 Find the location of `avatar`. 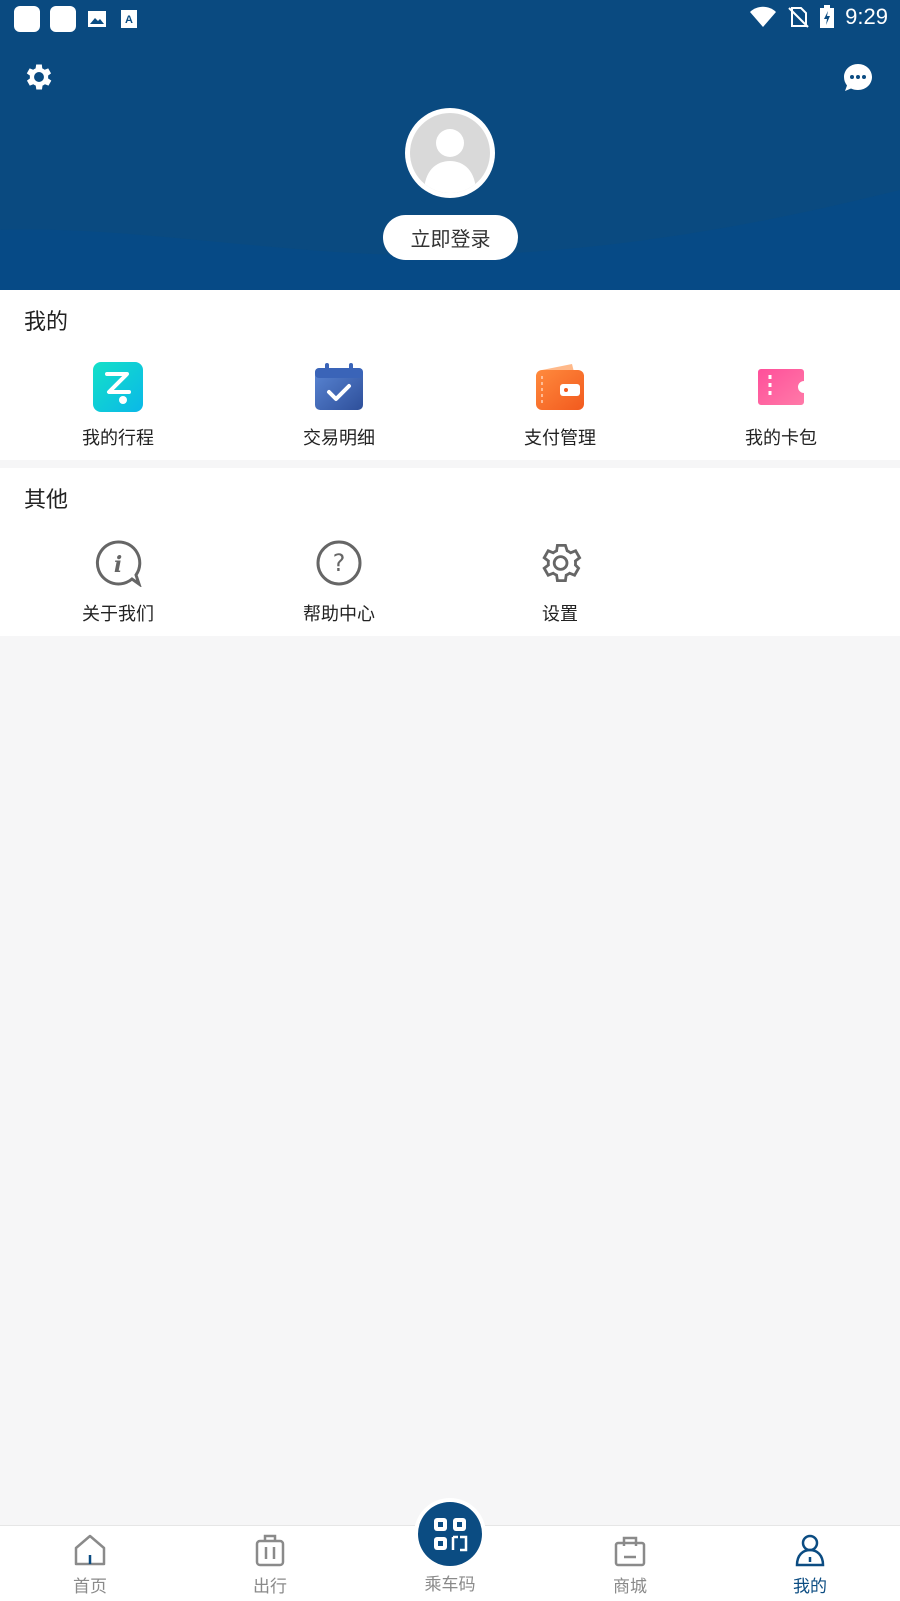

avatar is located at coordinates (450, 153).